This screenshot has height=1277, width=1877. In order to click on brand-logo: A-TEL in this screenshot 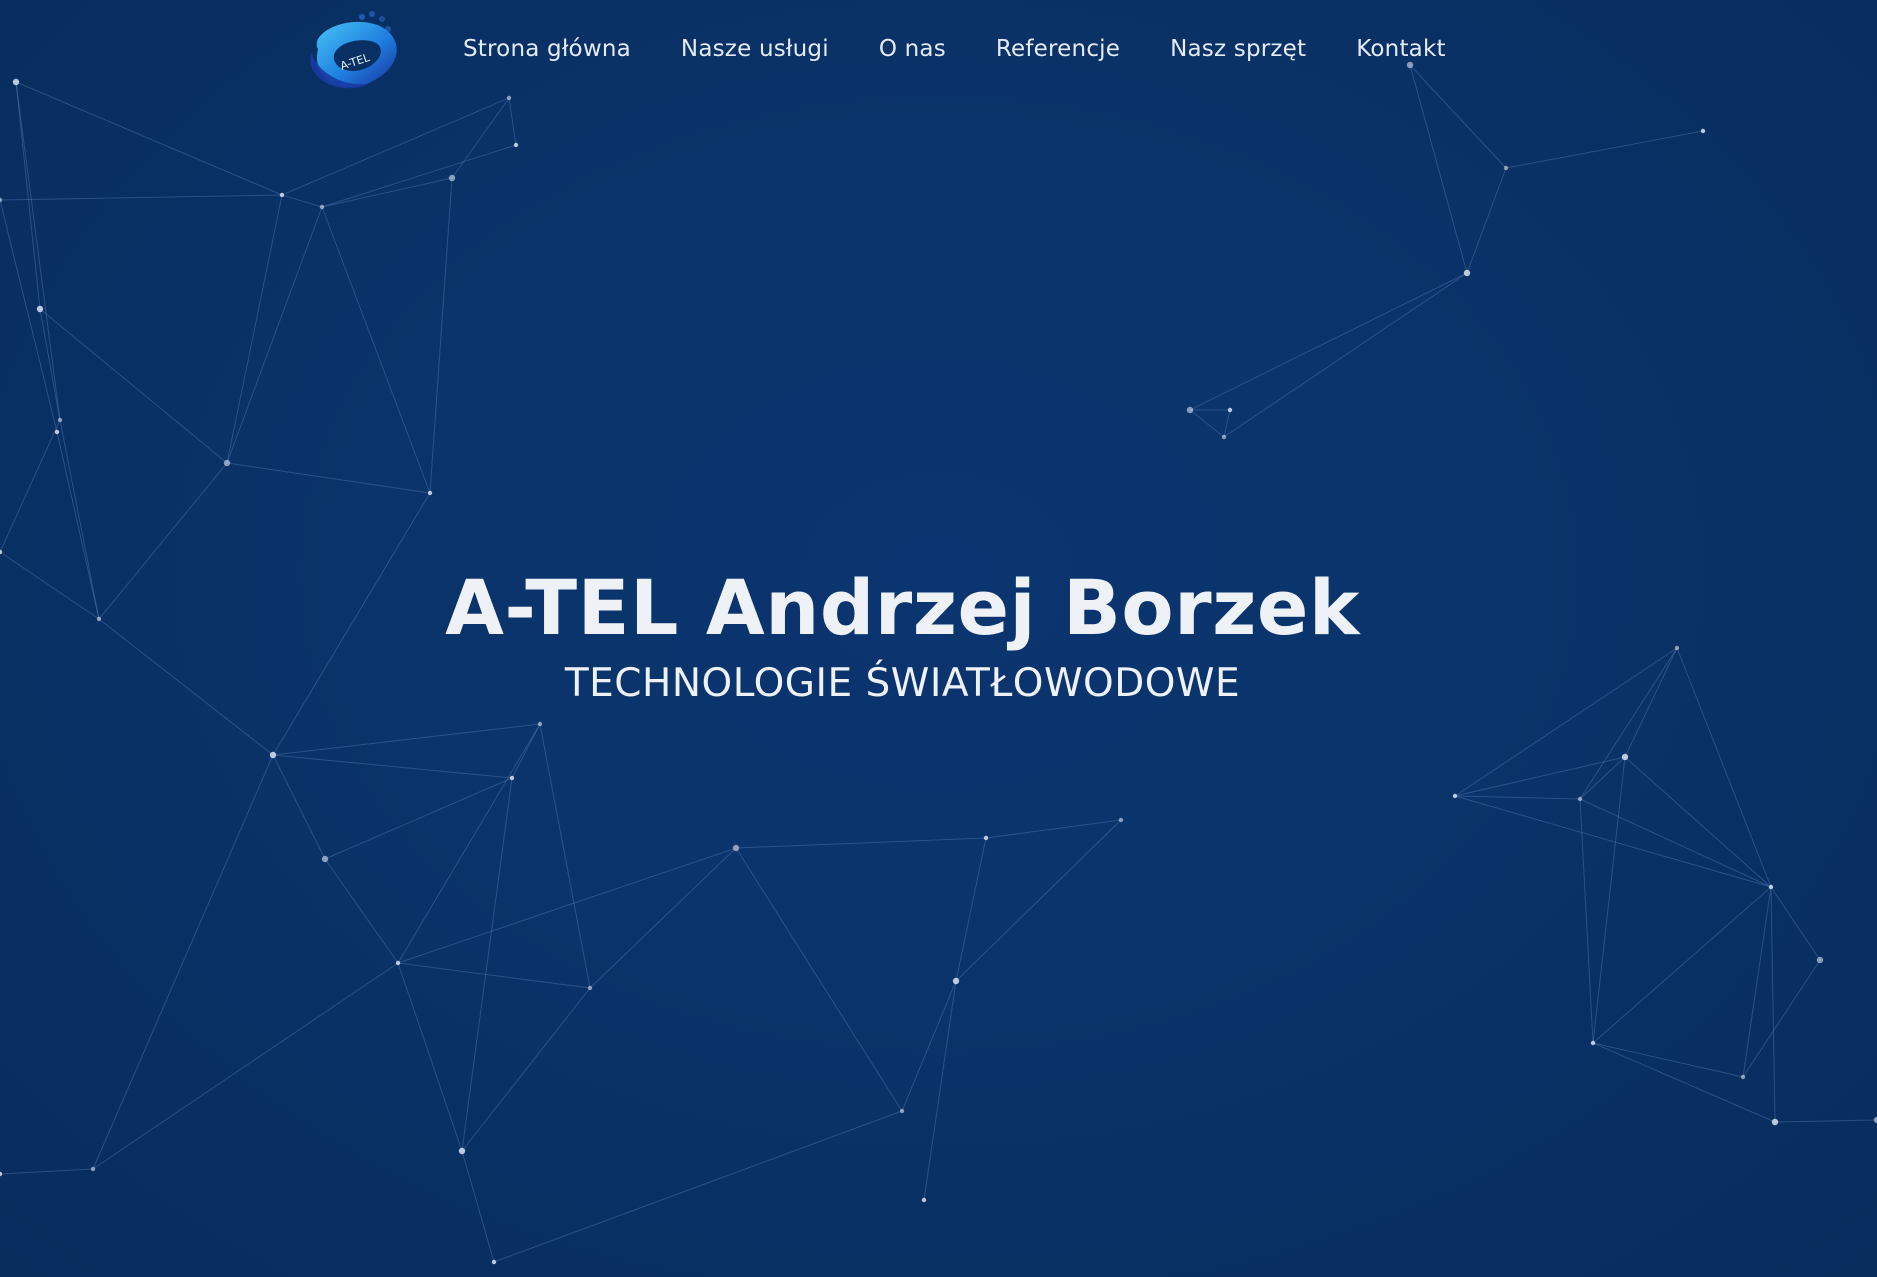, I will do `click(355, 51)`.